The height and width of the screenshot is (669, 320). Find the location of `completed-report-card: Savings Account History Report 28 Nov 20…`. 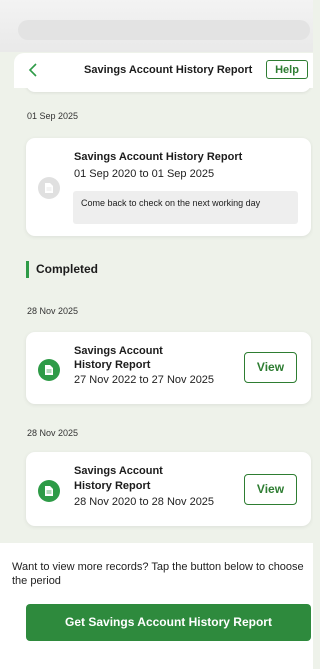

completed-report-card: Savings Account History Report 28 Nov 20… is located at coordinates (168, 489).